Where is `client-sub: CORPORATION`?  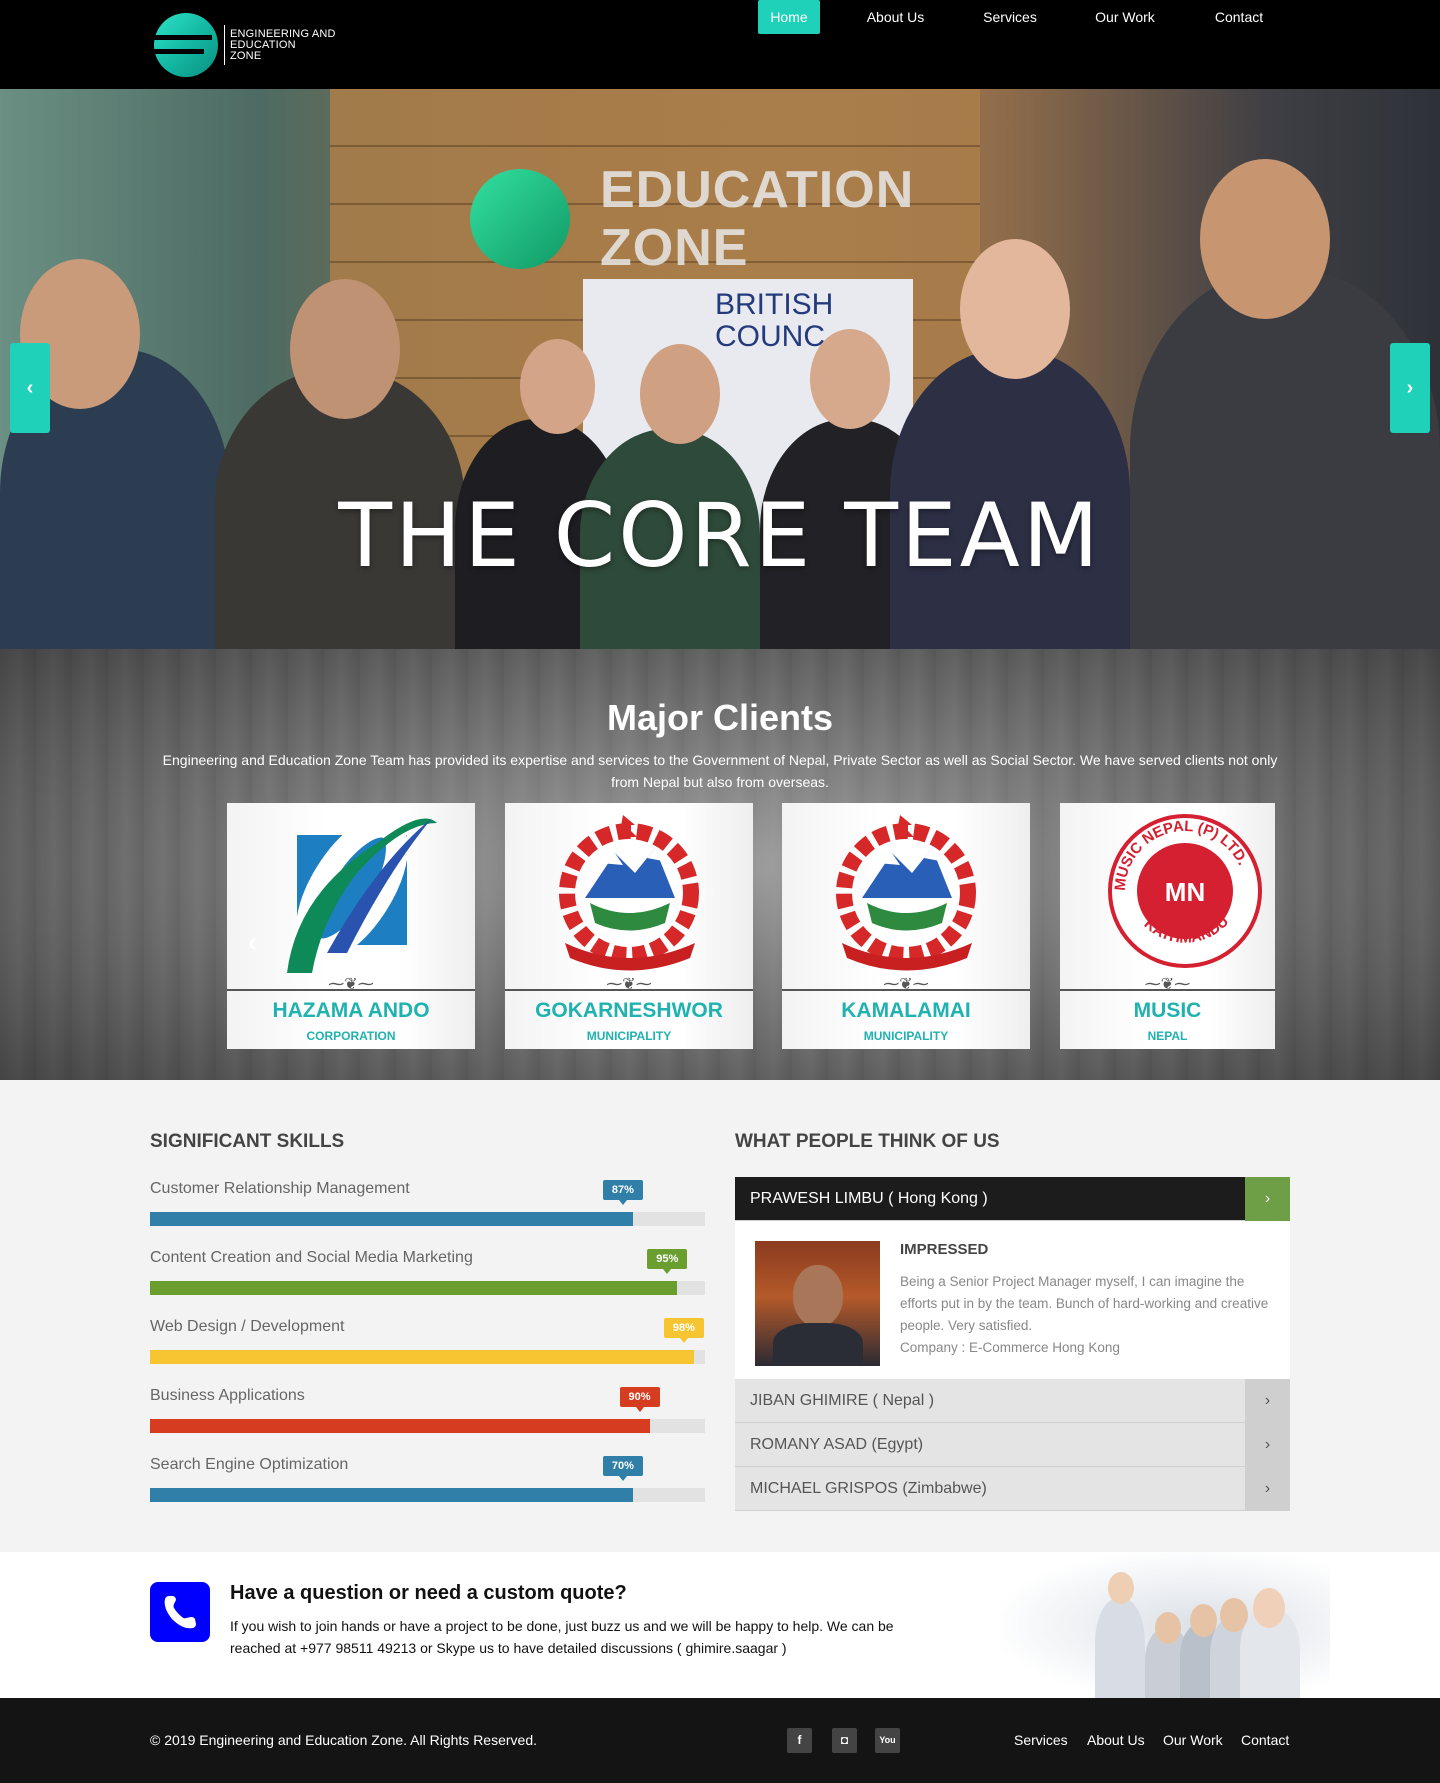 client-sub: CORPORATION is located at coordinates (351, 1036).